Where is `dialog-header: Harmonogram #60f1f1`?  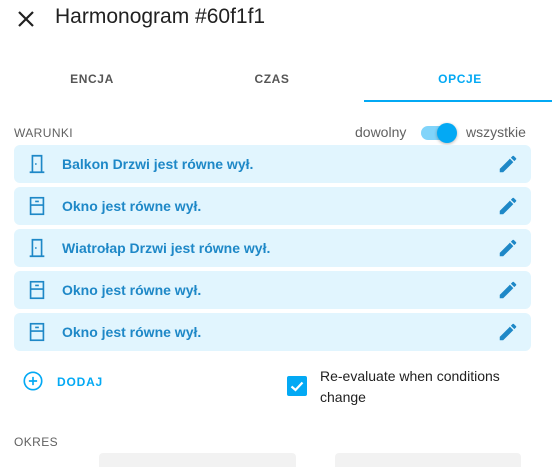
dialog-header: Harmonogram #60f1f1 is located at coordinates (276, 20).